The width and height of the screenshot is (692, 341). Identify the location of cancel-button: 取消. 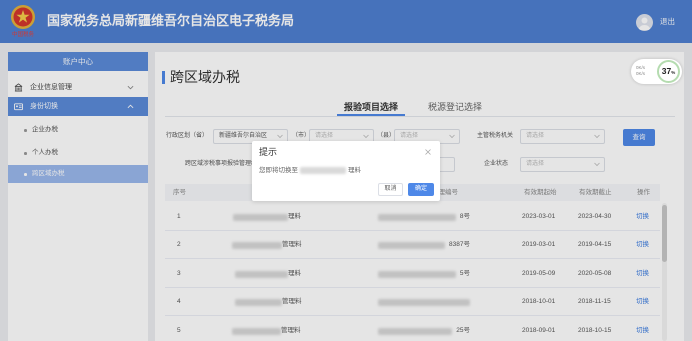
(390, 189).